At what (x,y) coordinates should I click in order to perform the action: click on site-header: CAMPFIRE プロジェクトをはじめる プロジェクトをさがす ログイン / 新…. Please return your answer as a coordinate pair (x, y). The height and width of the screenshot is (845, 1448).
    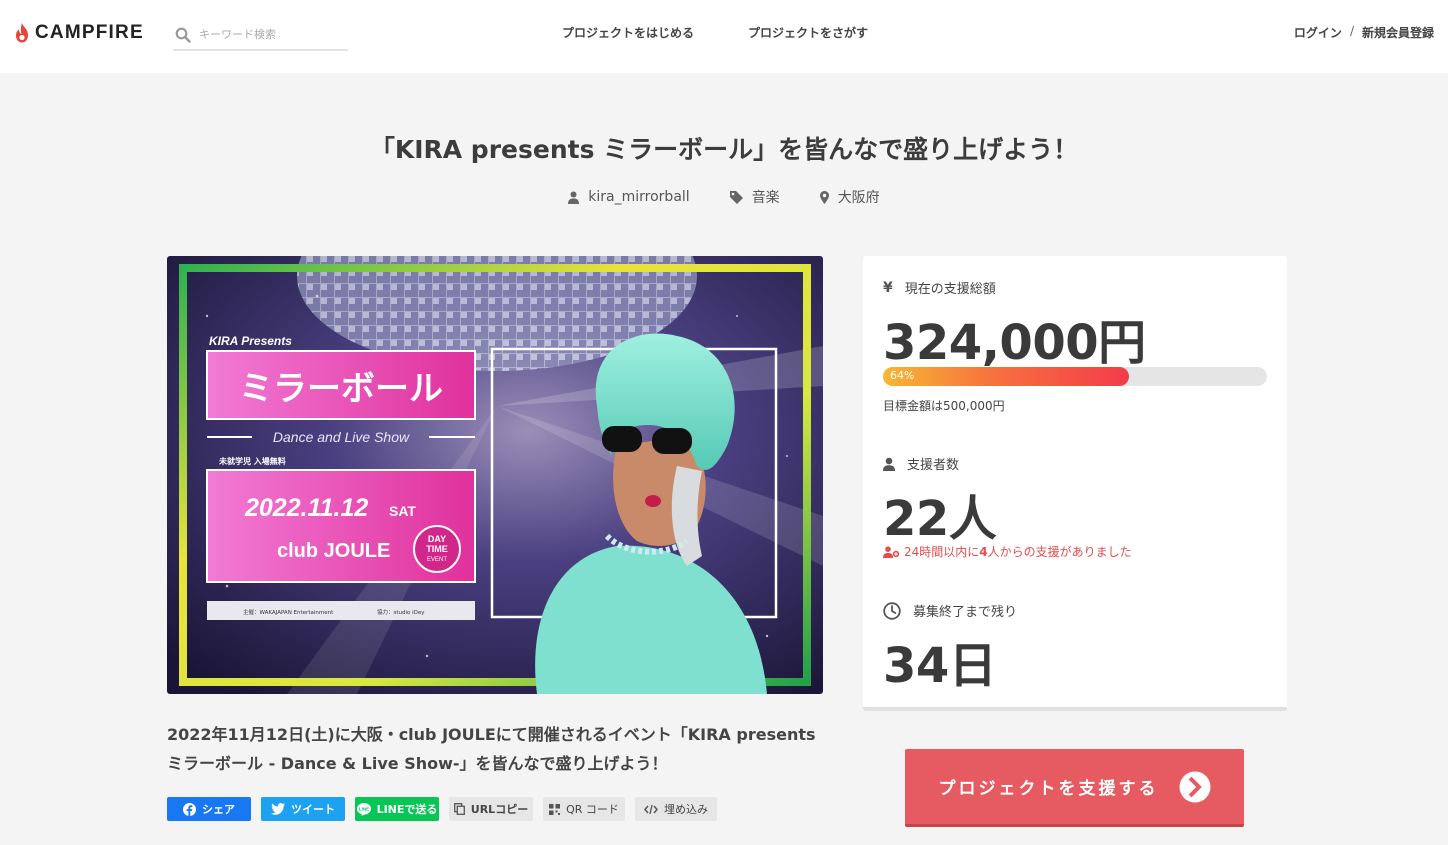
    Looking at the image, I should click on (724, 36).